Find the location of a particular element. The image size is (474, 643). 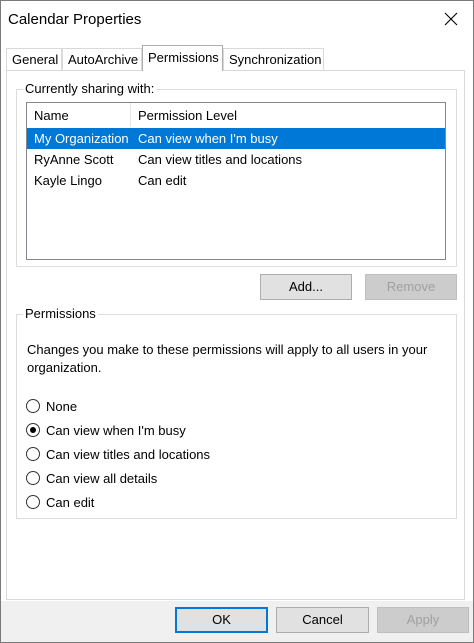

table-row: My Organization Can view when I'm busy is located at coordinates (236, 138).